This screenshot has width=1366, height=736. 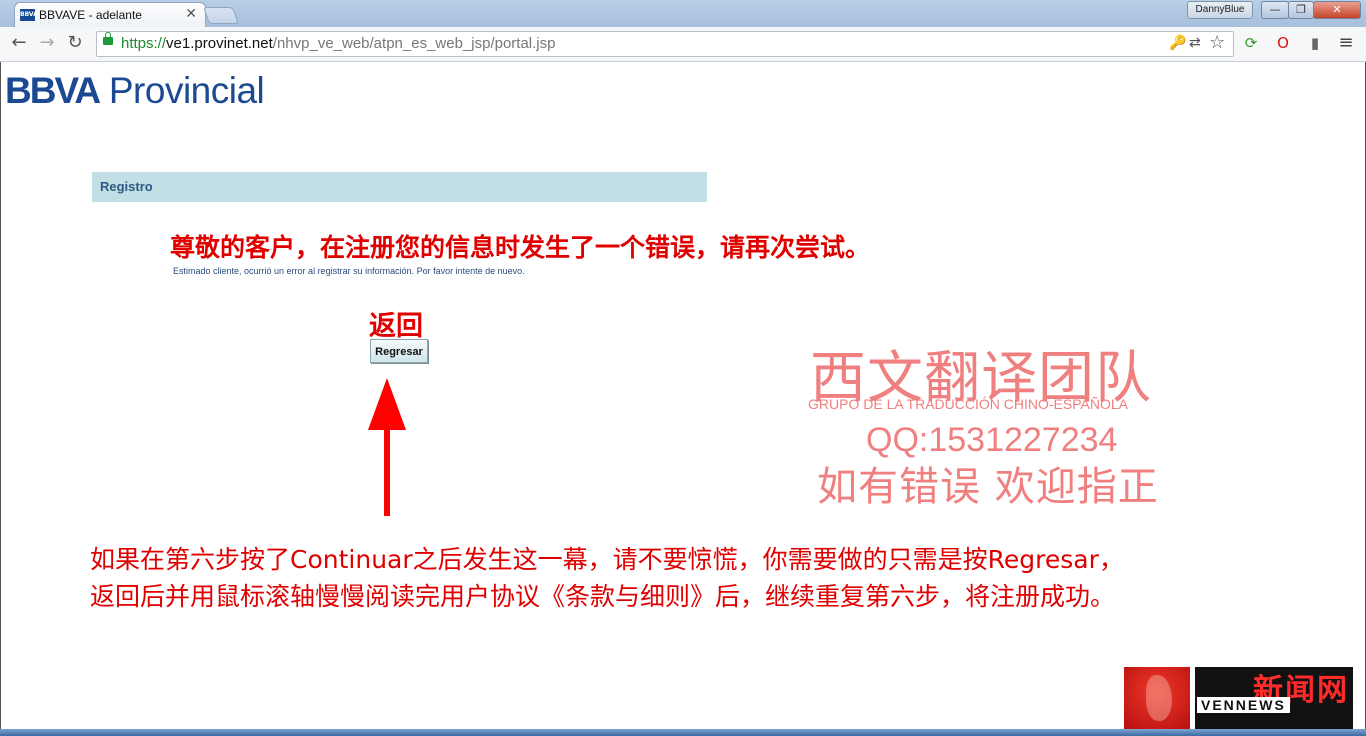 What do you see at coordinates (191, 14) in the screenshot?
I see `tab-close-icon: ✕` at bounding box center [191, 14].